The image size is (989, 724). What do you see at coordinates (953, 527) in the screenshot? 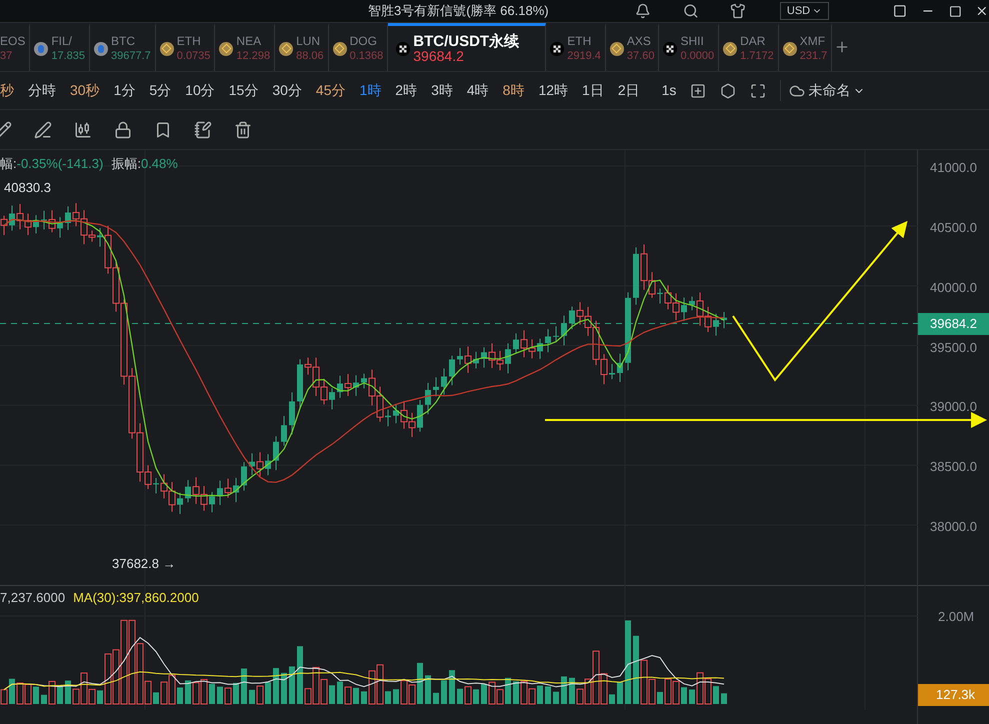
I see `price-axis-label: 38000.0` at bounding box center [953, 527].